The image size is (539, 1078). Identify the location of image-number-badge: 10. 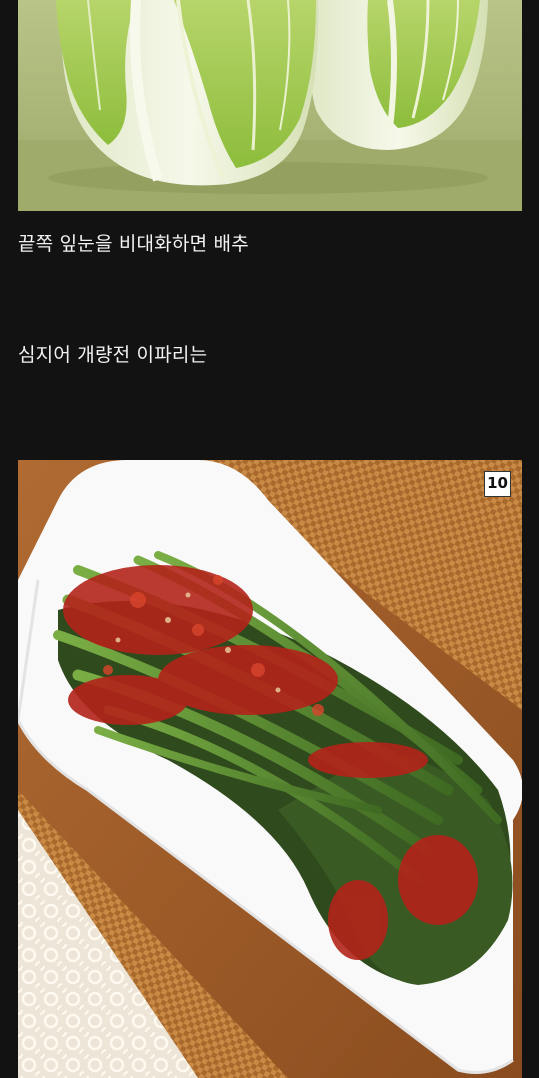
(497, 484).